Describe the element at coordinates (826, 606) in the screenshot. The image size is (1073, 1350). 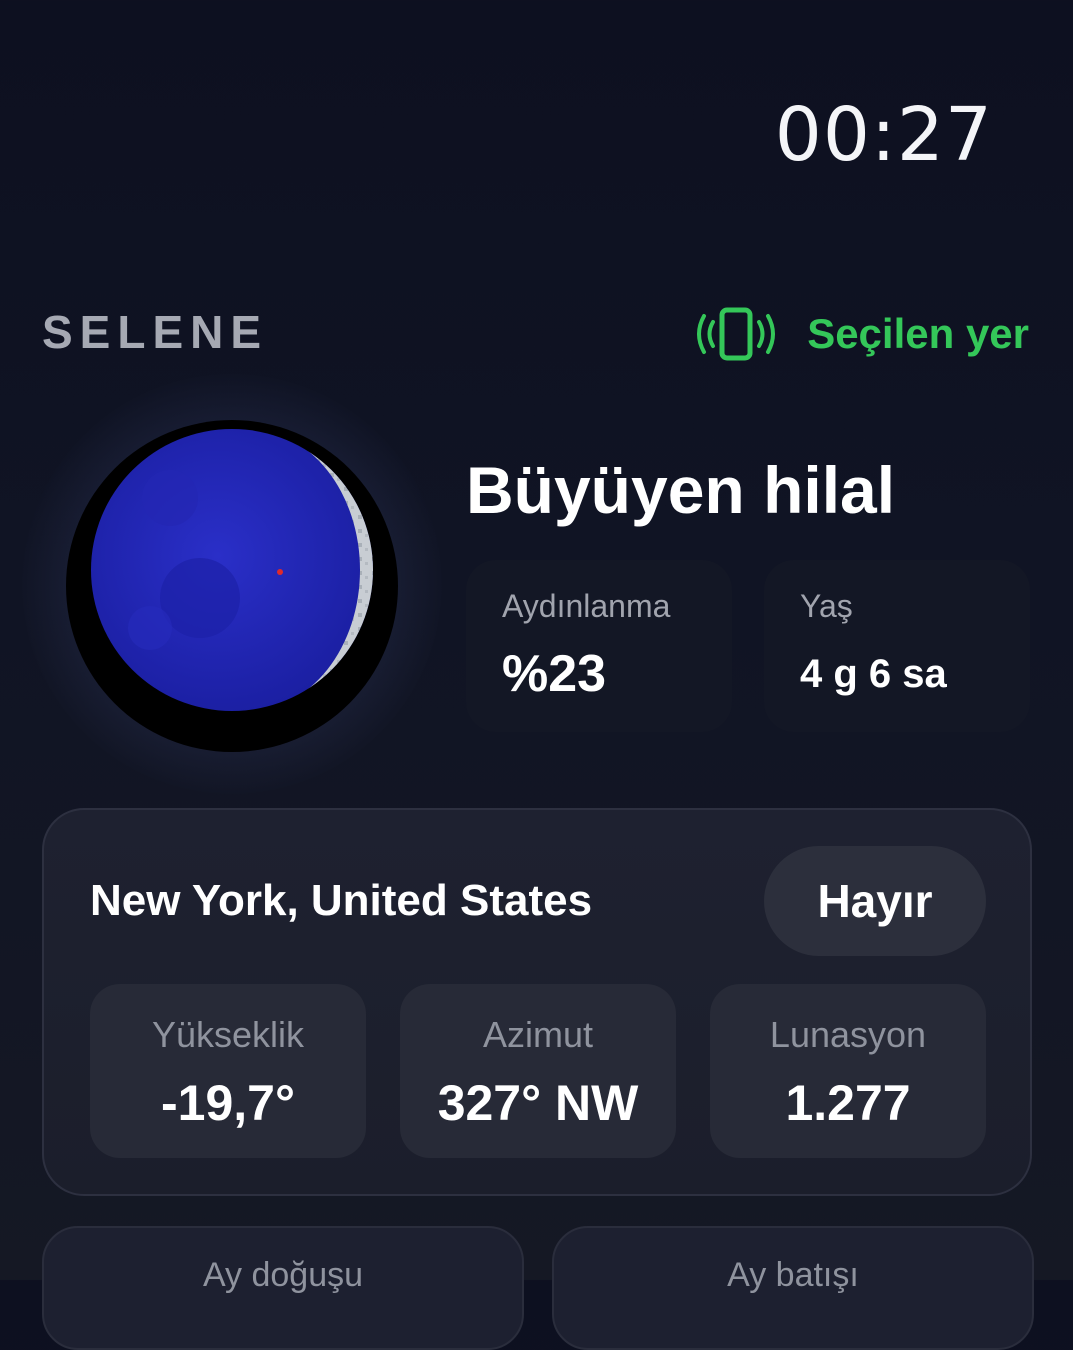
I see `moon-age-label: Yaş` at that location.